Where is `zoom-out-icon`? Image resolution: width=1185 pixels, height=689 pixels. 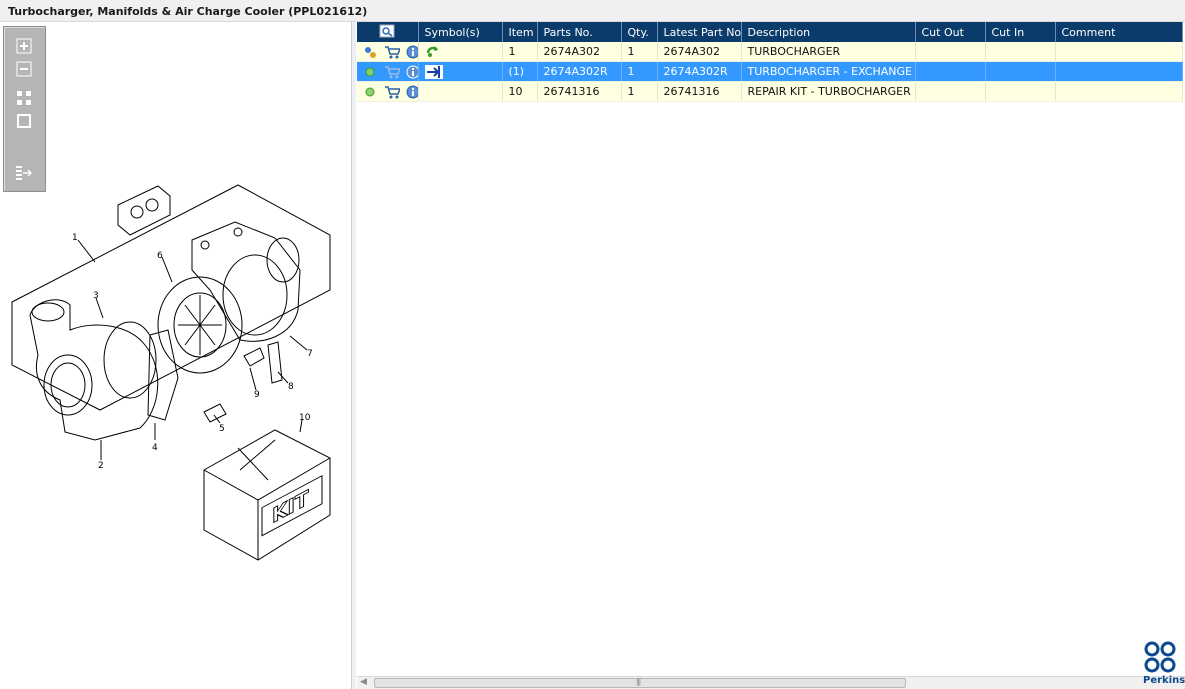 zoom-out-icon is located at coordinates (24, 69).